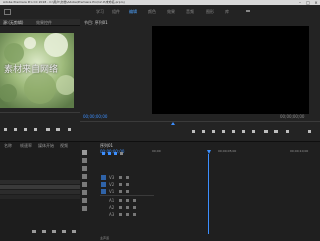 This screenshot has height=241, width=320. I want to click on extract-icon, so click(276, 131).